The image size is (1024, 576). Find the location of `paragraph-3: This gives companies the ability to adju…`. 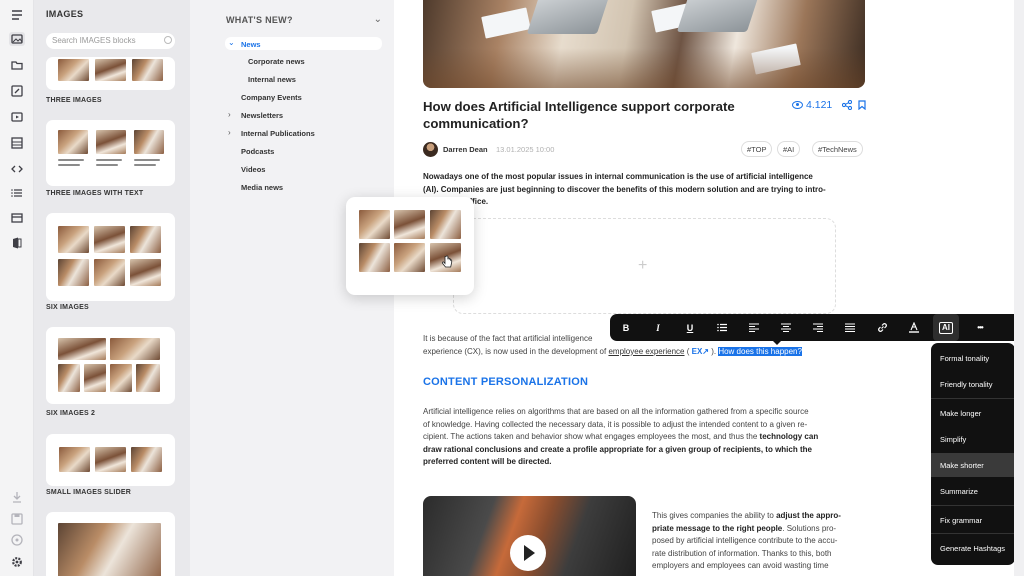

paragraph-3: This gives companies the ability to adju… is located at coordinates (759, 541).